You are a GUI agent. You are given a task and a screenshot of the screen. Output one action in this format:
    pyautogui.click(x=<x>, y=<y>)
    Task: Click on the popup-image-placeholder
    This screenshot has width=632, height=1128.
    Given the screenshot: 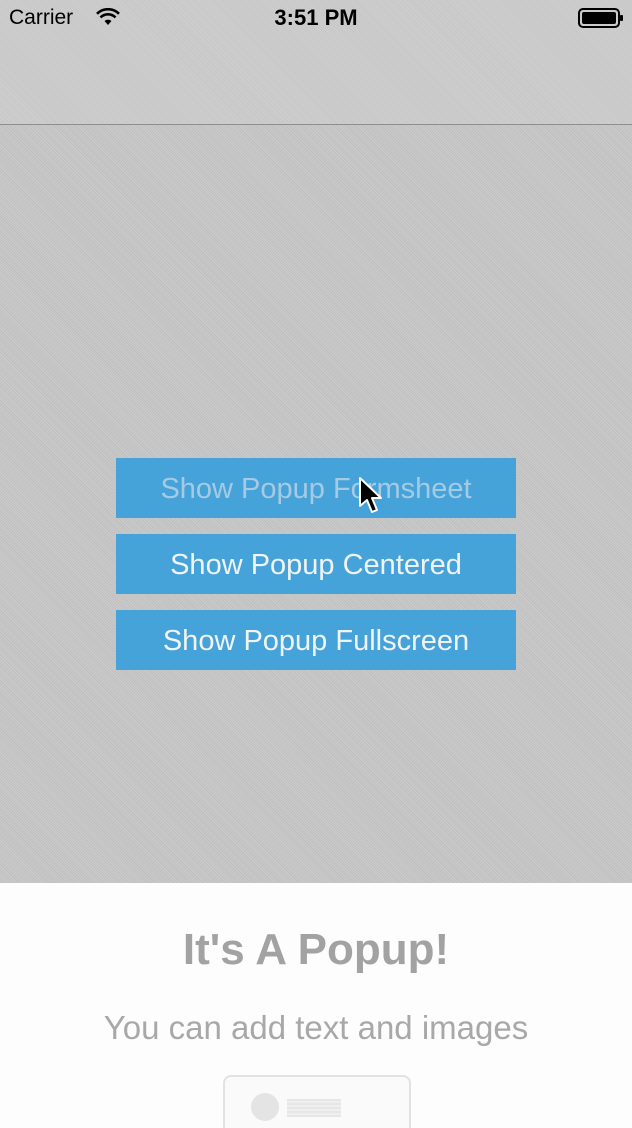 What is the action you would take?
    pyautogui.click(x=317, y=1101)
    